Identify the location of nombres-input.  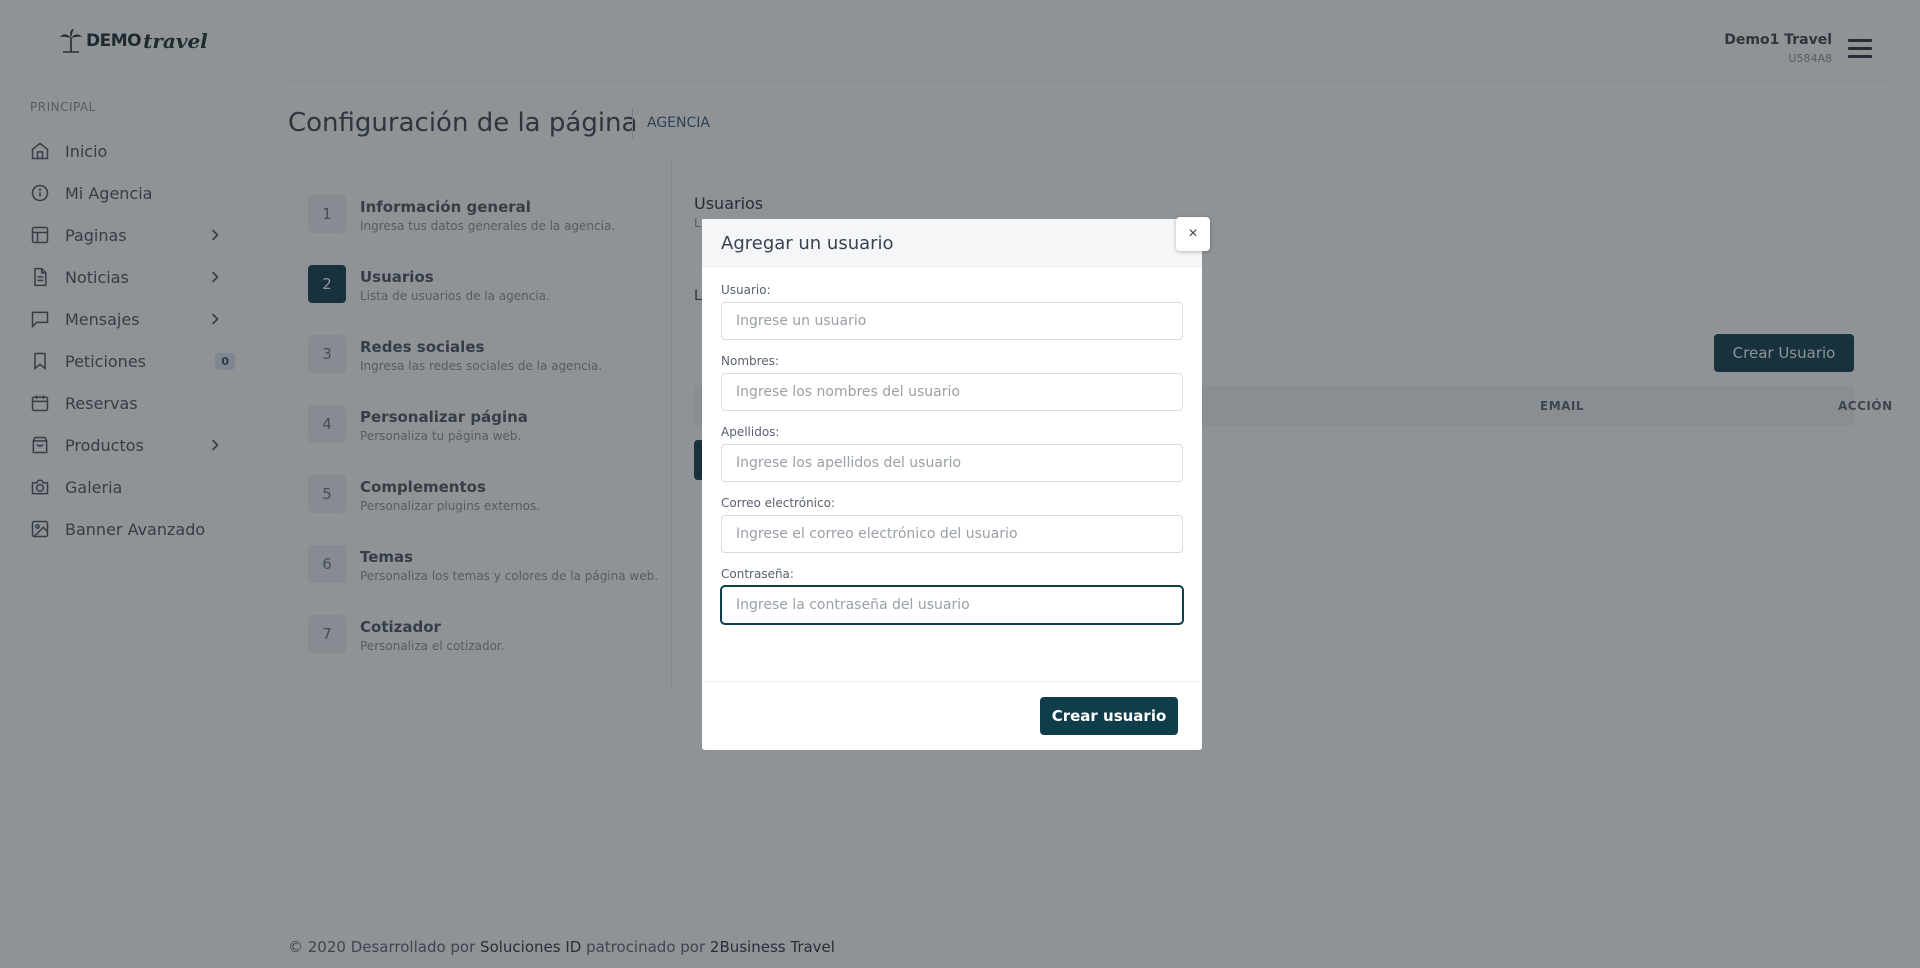
(952, 392).